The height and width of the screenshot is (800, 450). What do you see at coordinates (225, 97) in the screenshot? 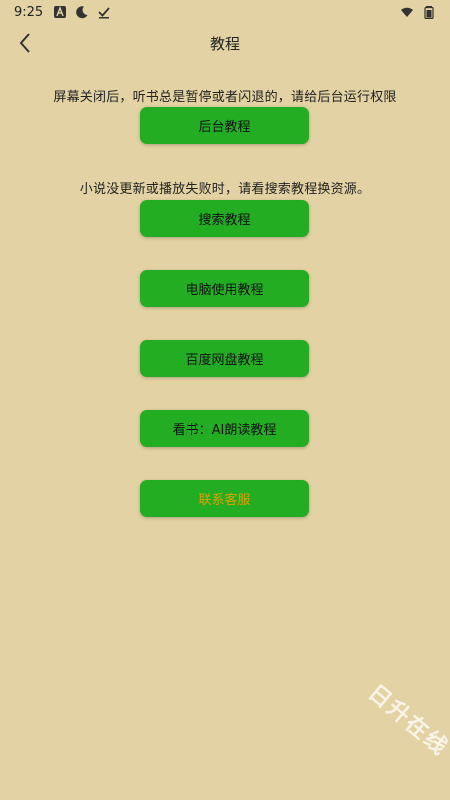
I see `background-permission-note: 屏幕关闭后，听书总是暂停或者闪退的，请给后台运行权限` at bounding box center [225, 97].